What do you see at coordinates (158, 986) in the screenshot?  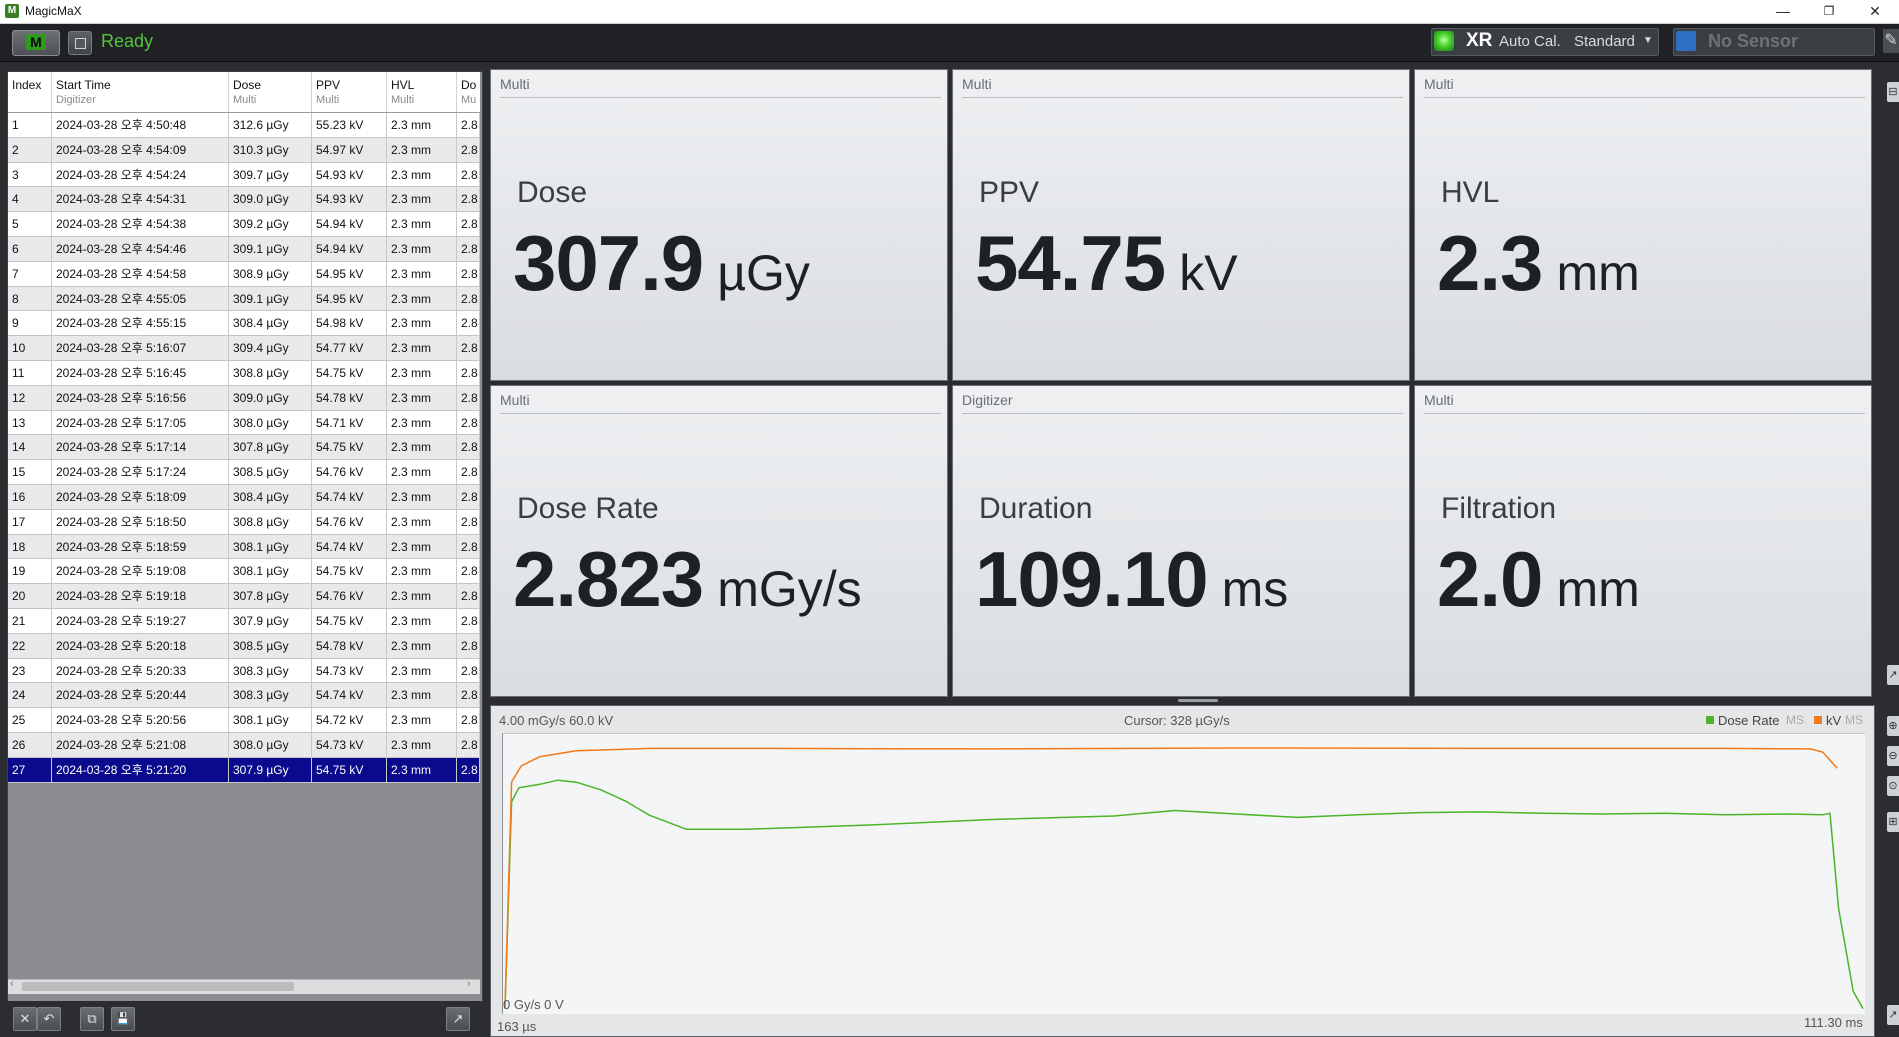 I see `scrollbar-thumb` at bounding box center [158, 986].